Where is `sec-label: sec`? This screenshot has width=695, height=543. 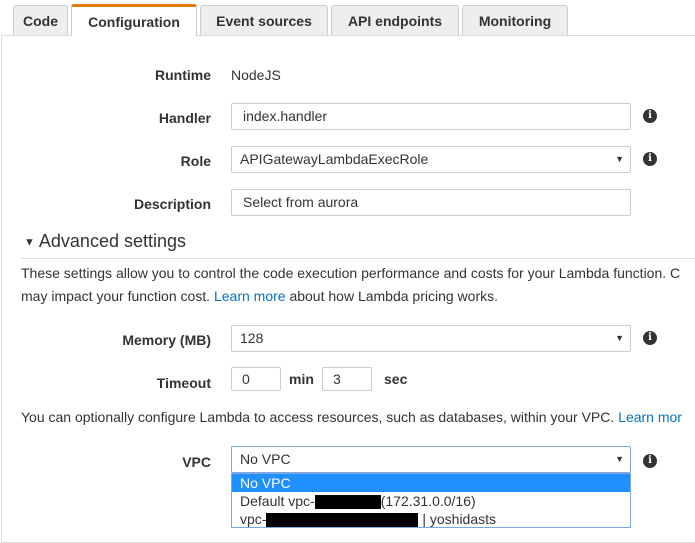 sec-label: sec is located at coordinates (396, 379).